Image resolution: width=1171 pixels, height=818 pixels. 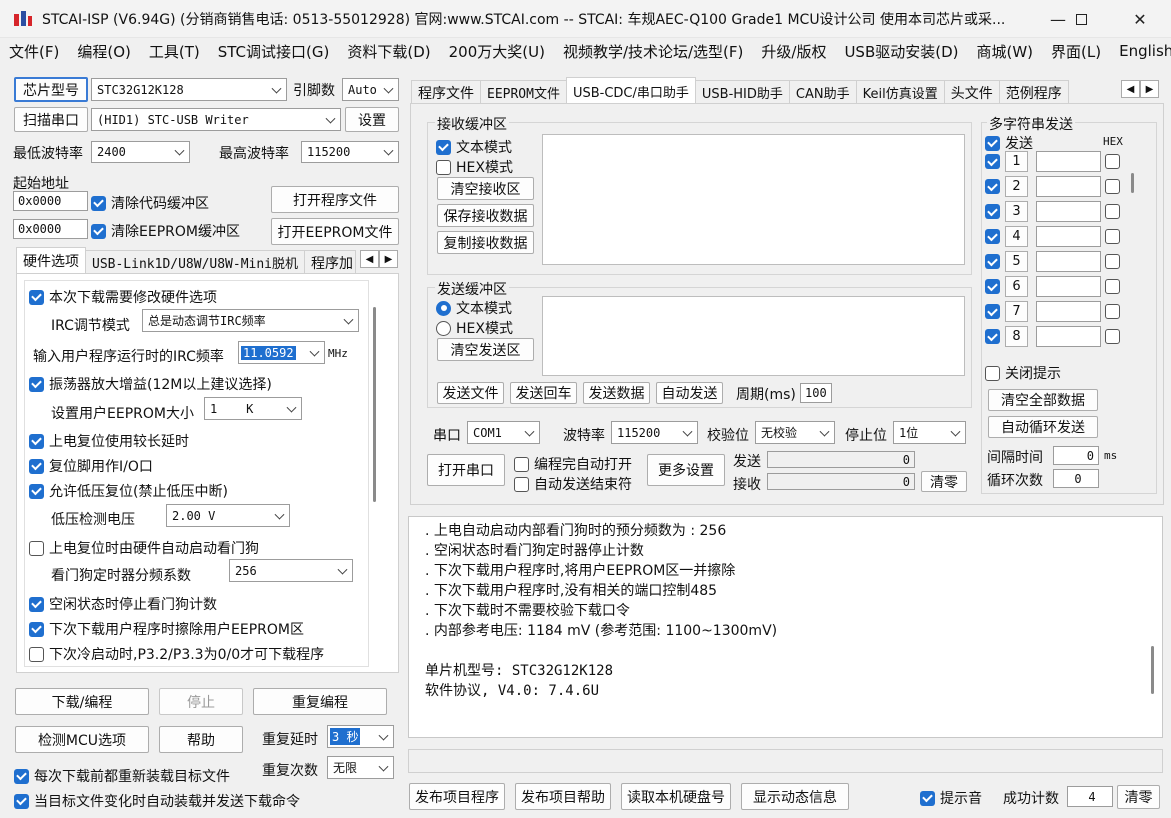 What do you see at coordinates (1076, 478) in the screenshot?
I see `loop-count-field: 0` at bounding box center [1076, 478].